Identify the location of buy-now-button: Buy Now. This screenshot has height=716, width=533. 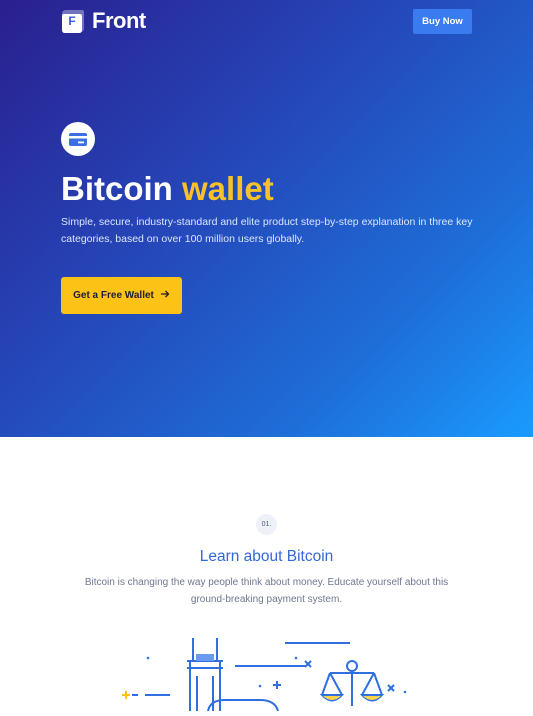
(442, 21).